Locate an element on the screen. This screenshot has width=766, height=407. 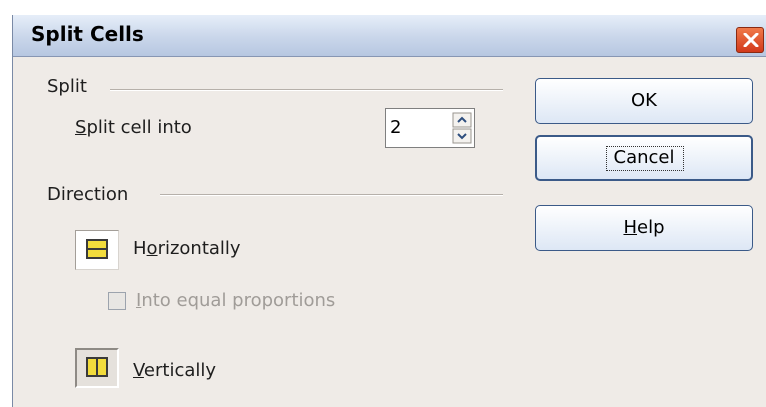
help-rest: elp is located at coordinates (651, 227).